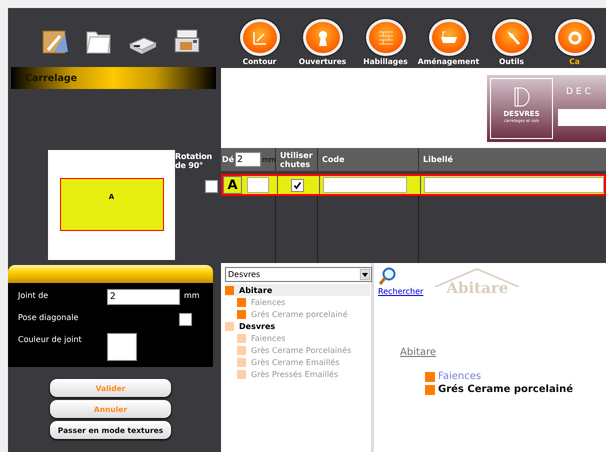 This screenshot has width=606, height=452. I want to click on offset-field, so click(258, 185).